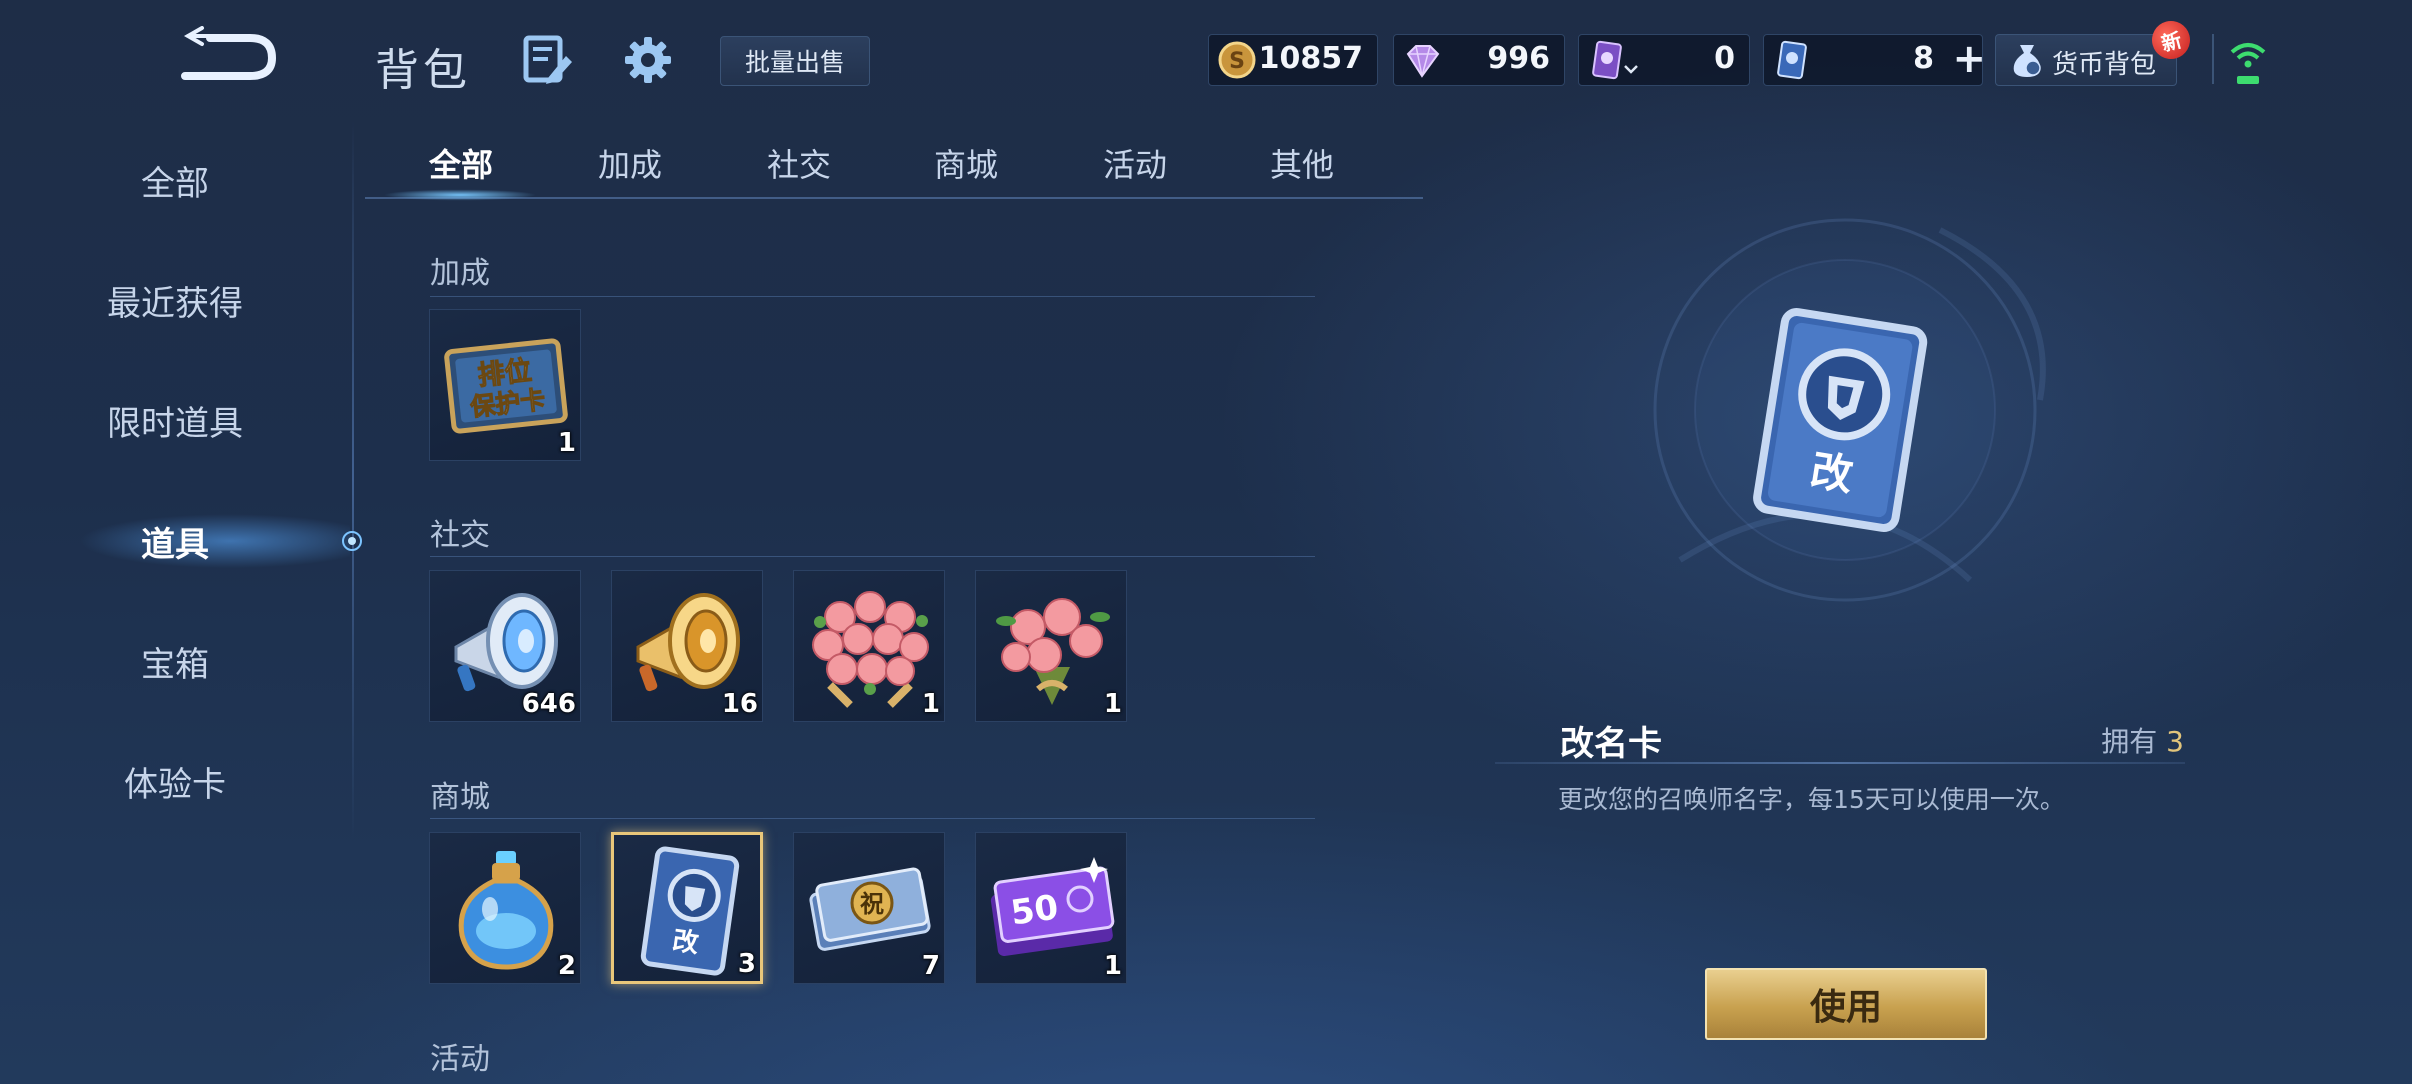 This screenshot has width=2412, height=1084. What do you see at coordinates (175, 781) in the screenshot?
I see `sidebar-item-trial-cards: 体验卡` at bounding box center [175, 781].